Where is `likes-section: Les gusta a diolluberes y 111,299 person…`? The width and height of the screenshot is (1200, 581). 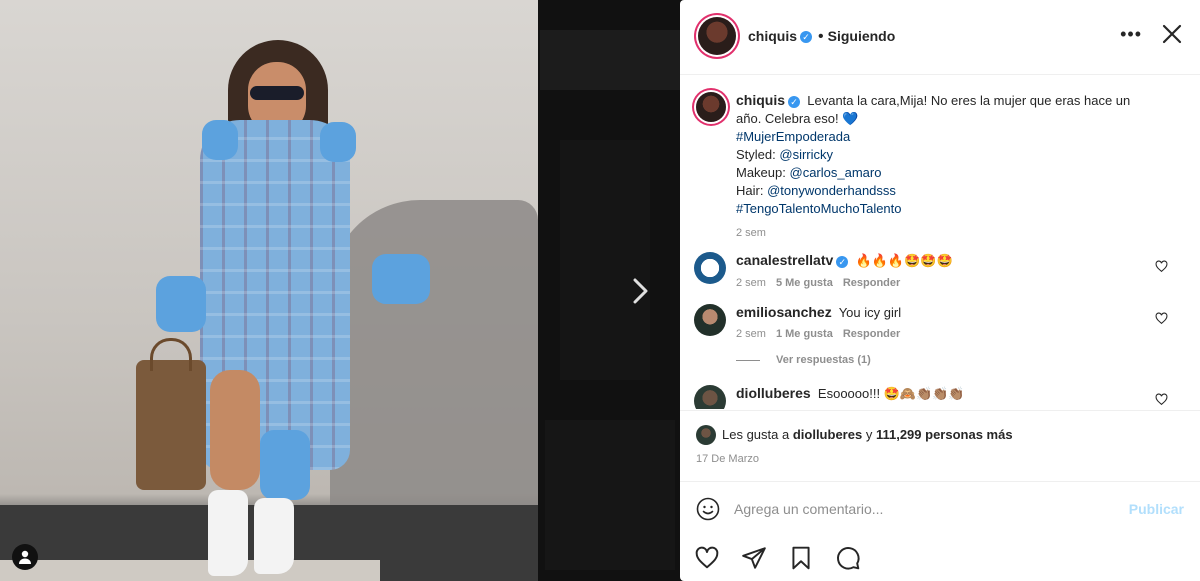
likes-section: Les gusta a diolluberes y 111,299 person… is located at coordinates (940, 445).